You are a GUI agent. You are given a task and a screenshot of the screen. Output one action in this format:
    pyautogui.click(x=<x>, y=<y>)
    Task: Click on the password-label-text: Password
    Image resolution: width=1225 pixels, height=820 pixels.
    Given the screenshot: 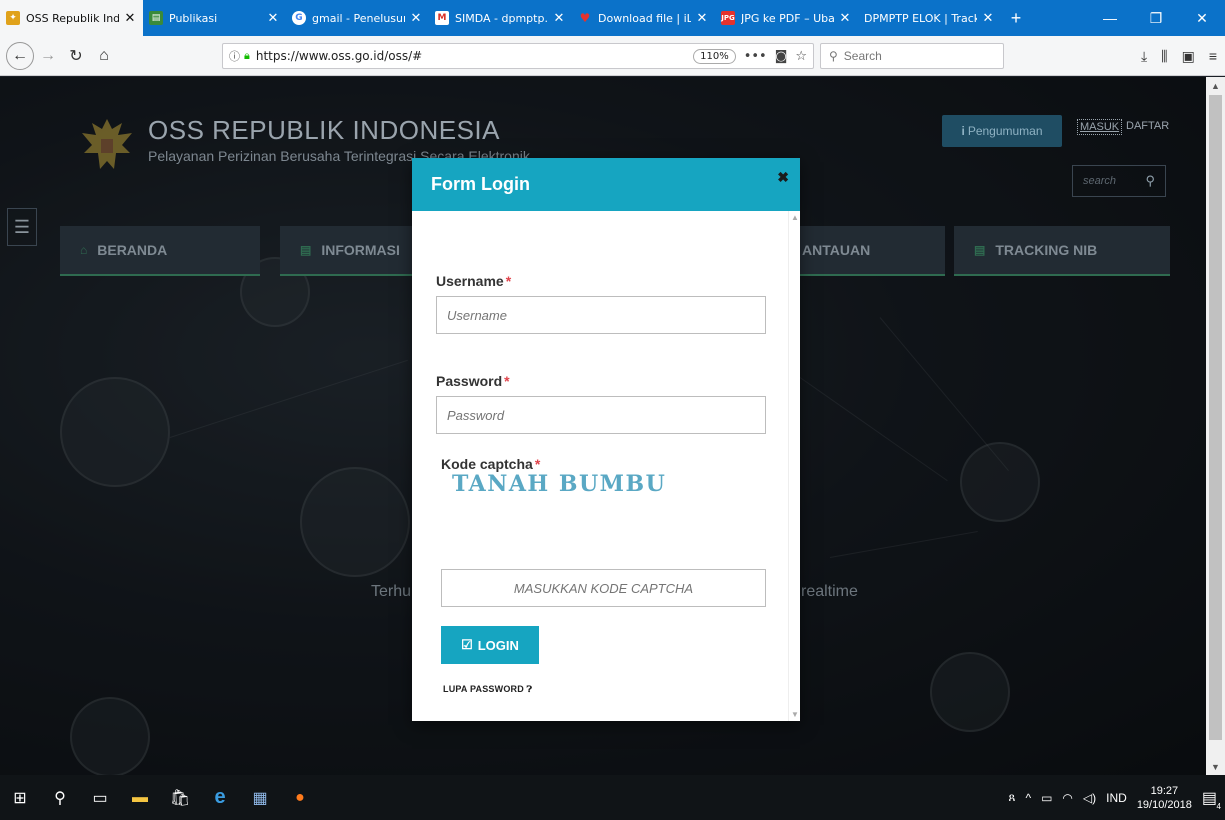 What is the action you would take?
    pyautogui.click(x=469, y=381)
    